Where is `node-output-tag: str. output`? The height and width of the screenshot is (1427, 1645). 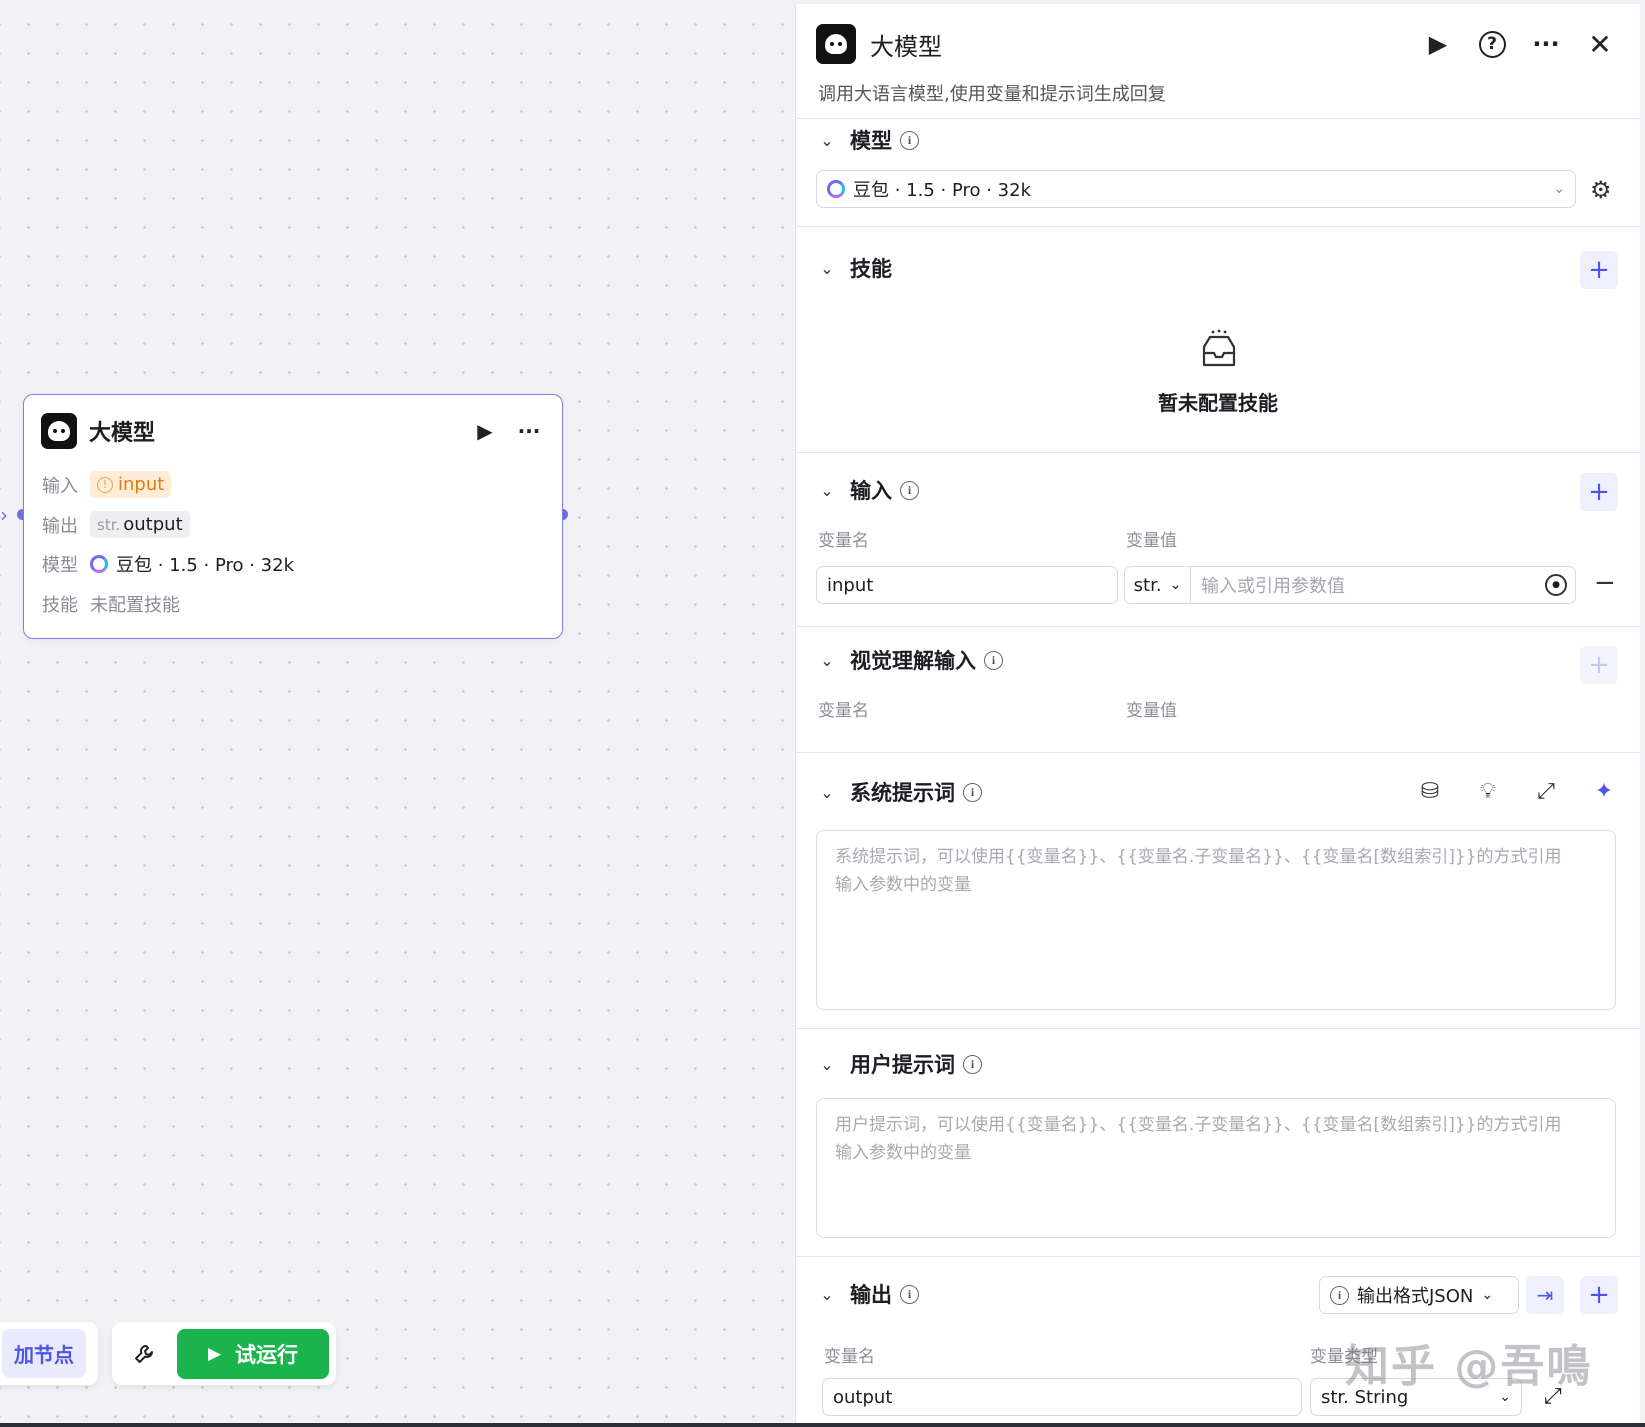 node-output-tag: str. output is located at coordinates (140, 524).